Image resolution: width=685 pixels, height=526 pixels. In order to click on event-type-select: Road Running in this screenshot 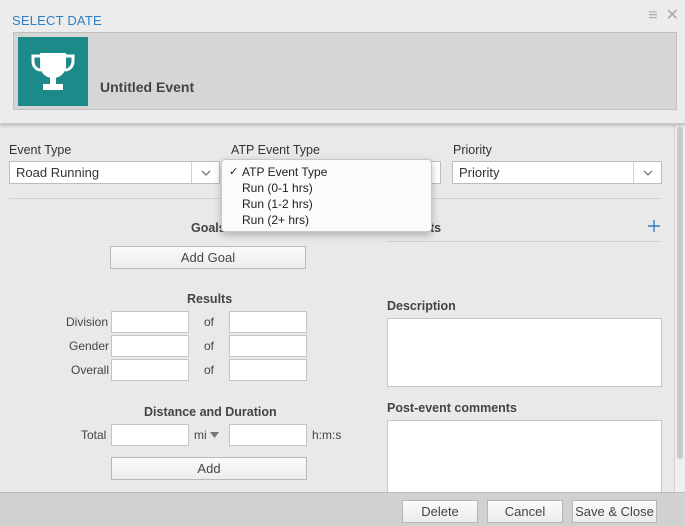, I will do `click(114, 172)`.